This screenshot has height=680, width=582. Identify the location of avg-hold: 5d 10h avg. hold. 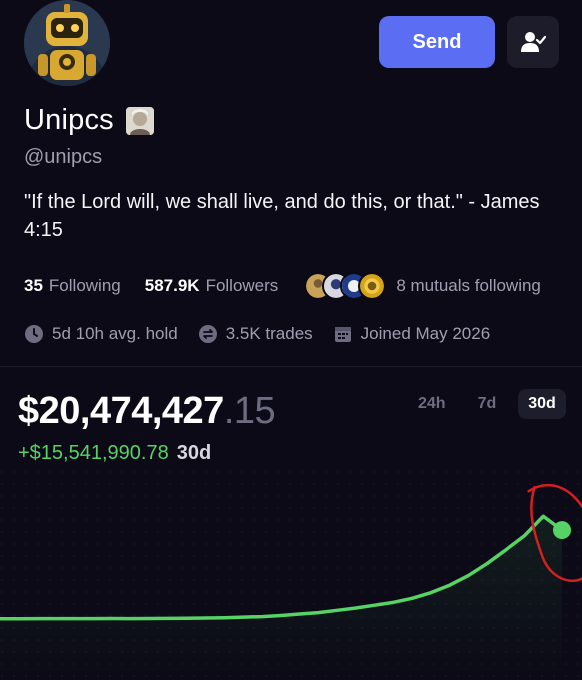
(101, 334).